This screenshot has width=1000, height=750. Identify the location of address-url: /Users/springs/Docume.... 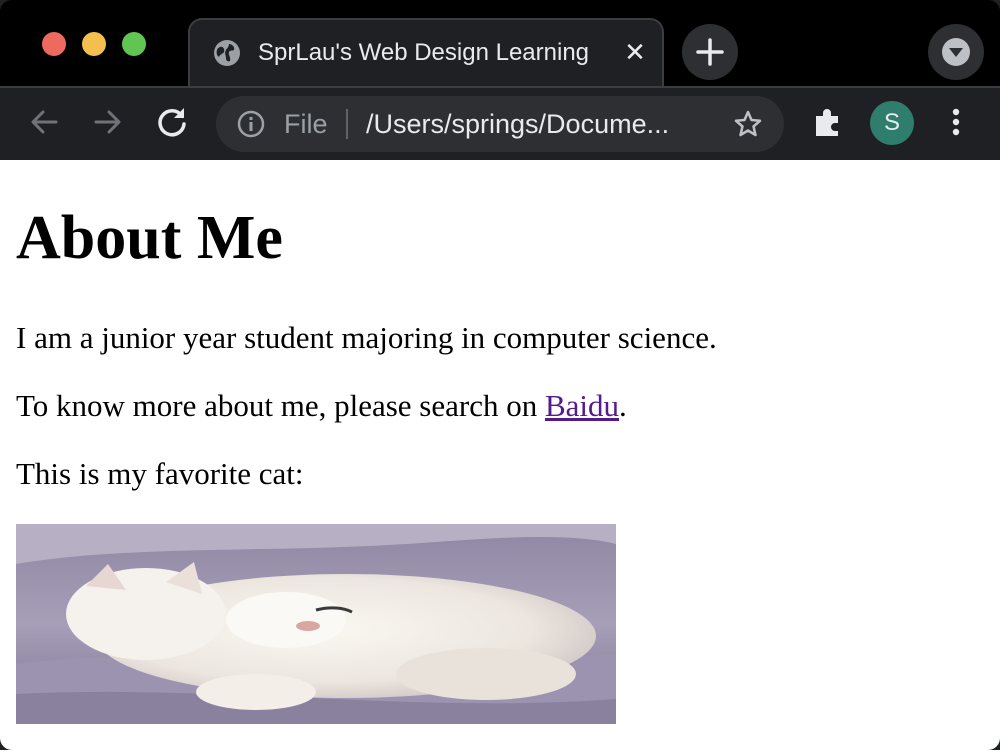
(542, 124).